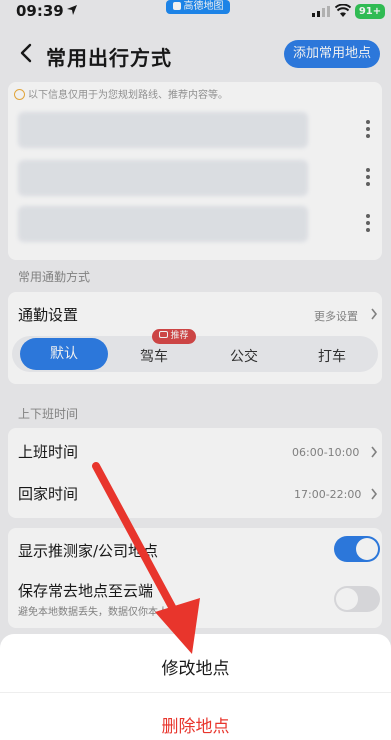 Image resolution: width=391 pixels, height=740 pixels. What do you see at coordinates (195, 666) in the screenshot?
I see `edit-place-button: 修改地点` at bounding box center [195, 666].